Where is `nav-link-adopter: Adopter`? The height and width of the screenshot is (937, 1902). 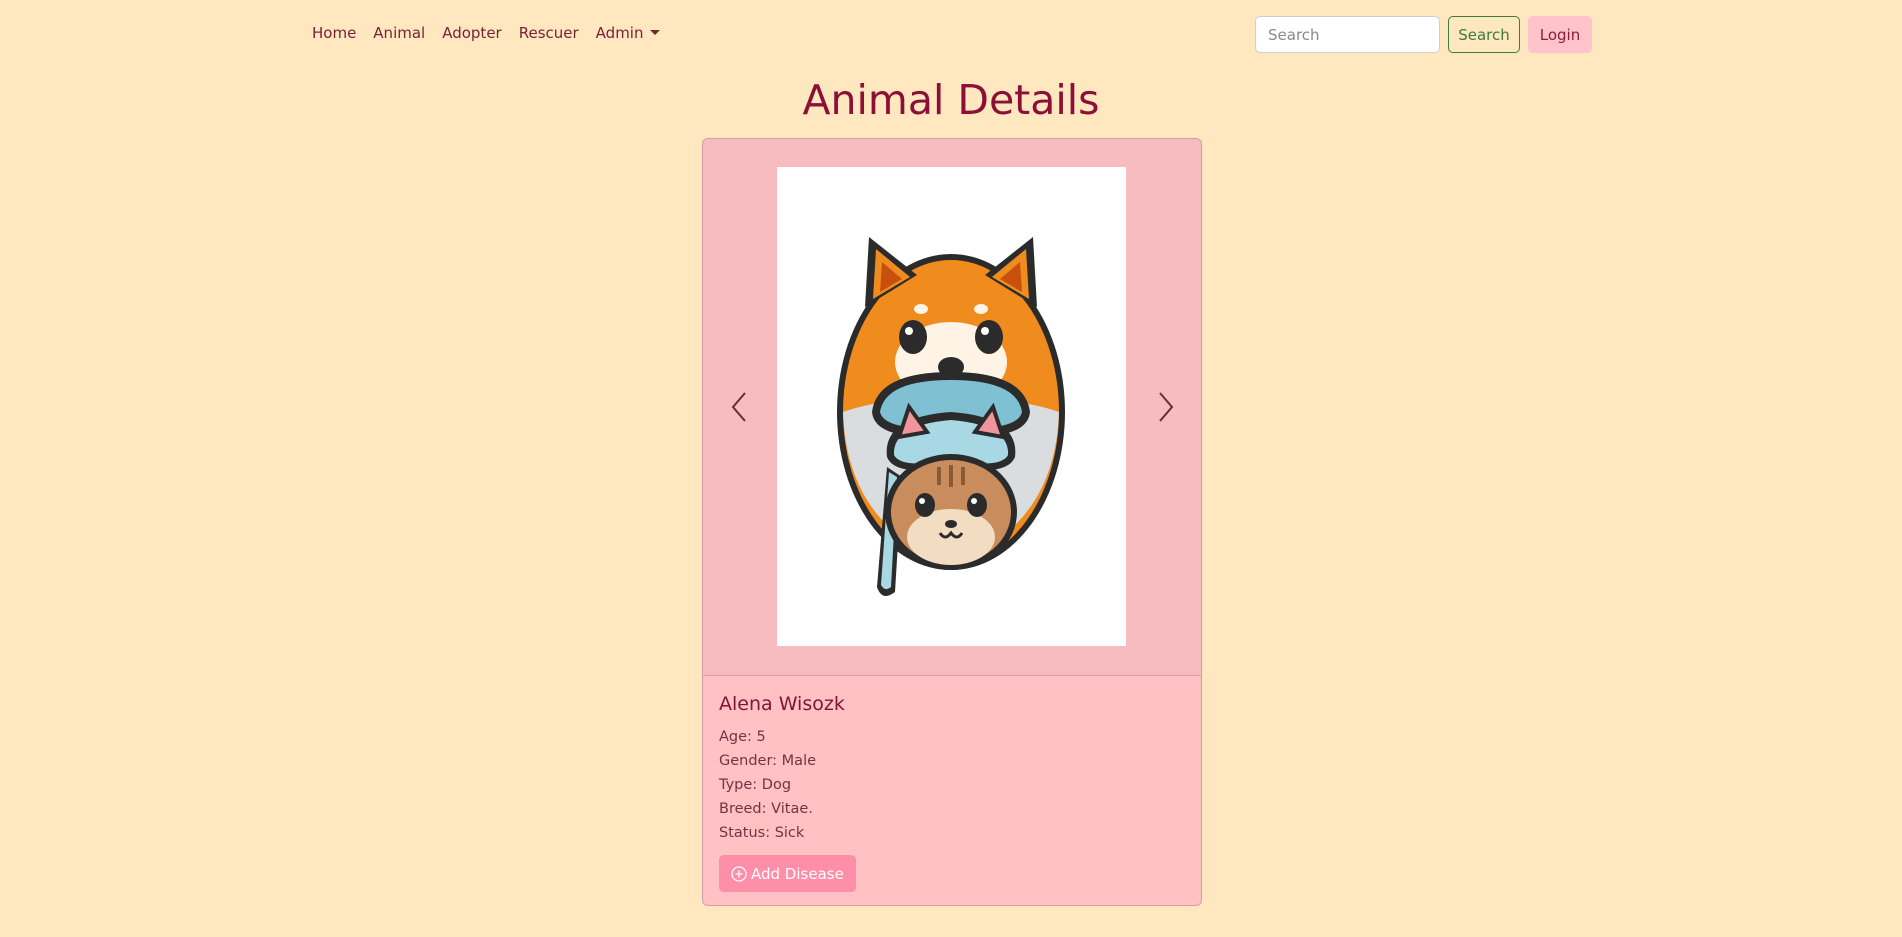
nav-link-adopter: Adopter is located at coordinates (472, 33).